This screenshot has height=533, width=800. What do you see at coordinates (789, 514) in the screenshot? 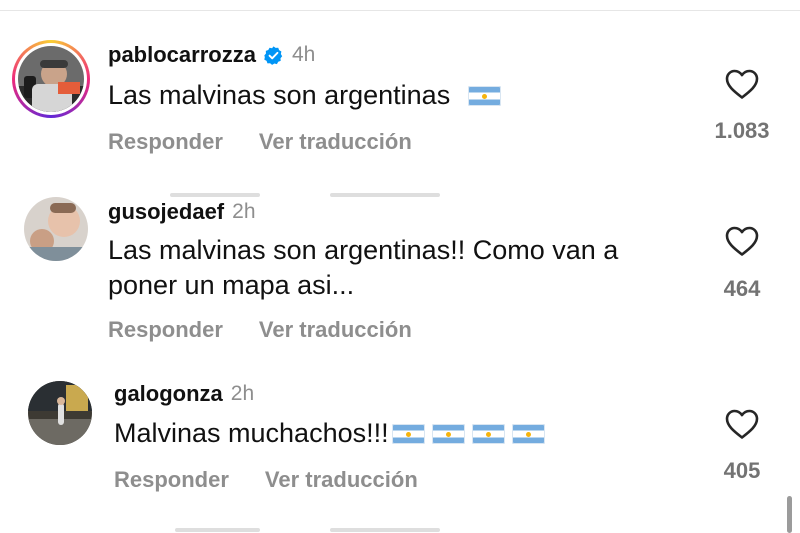
I see `scrollbar` at bounding box center [789, 514].